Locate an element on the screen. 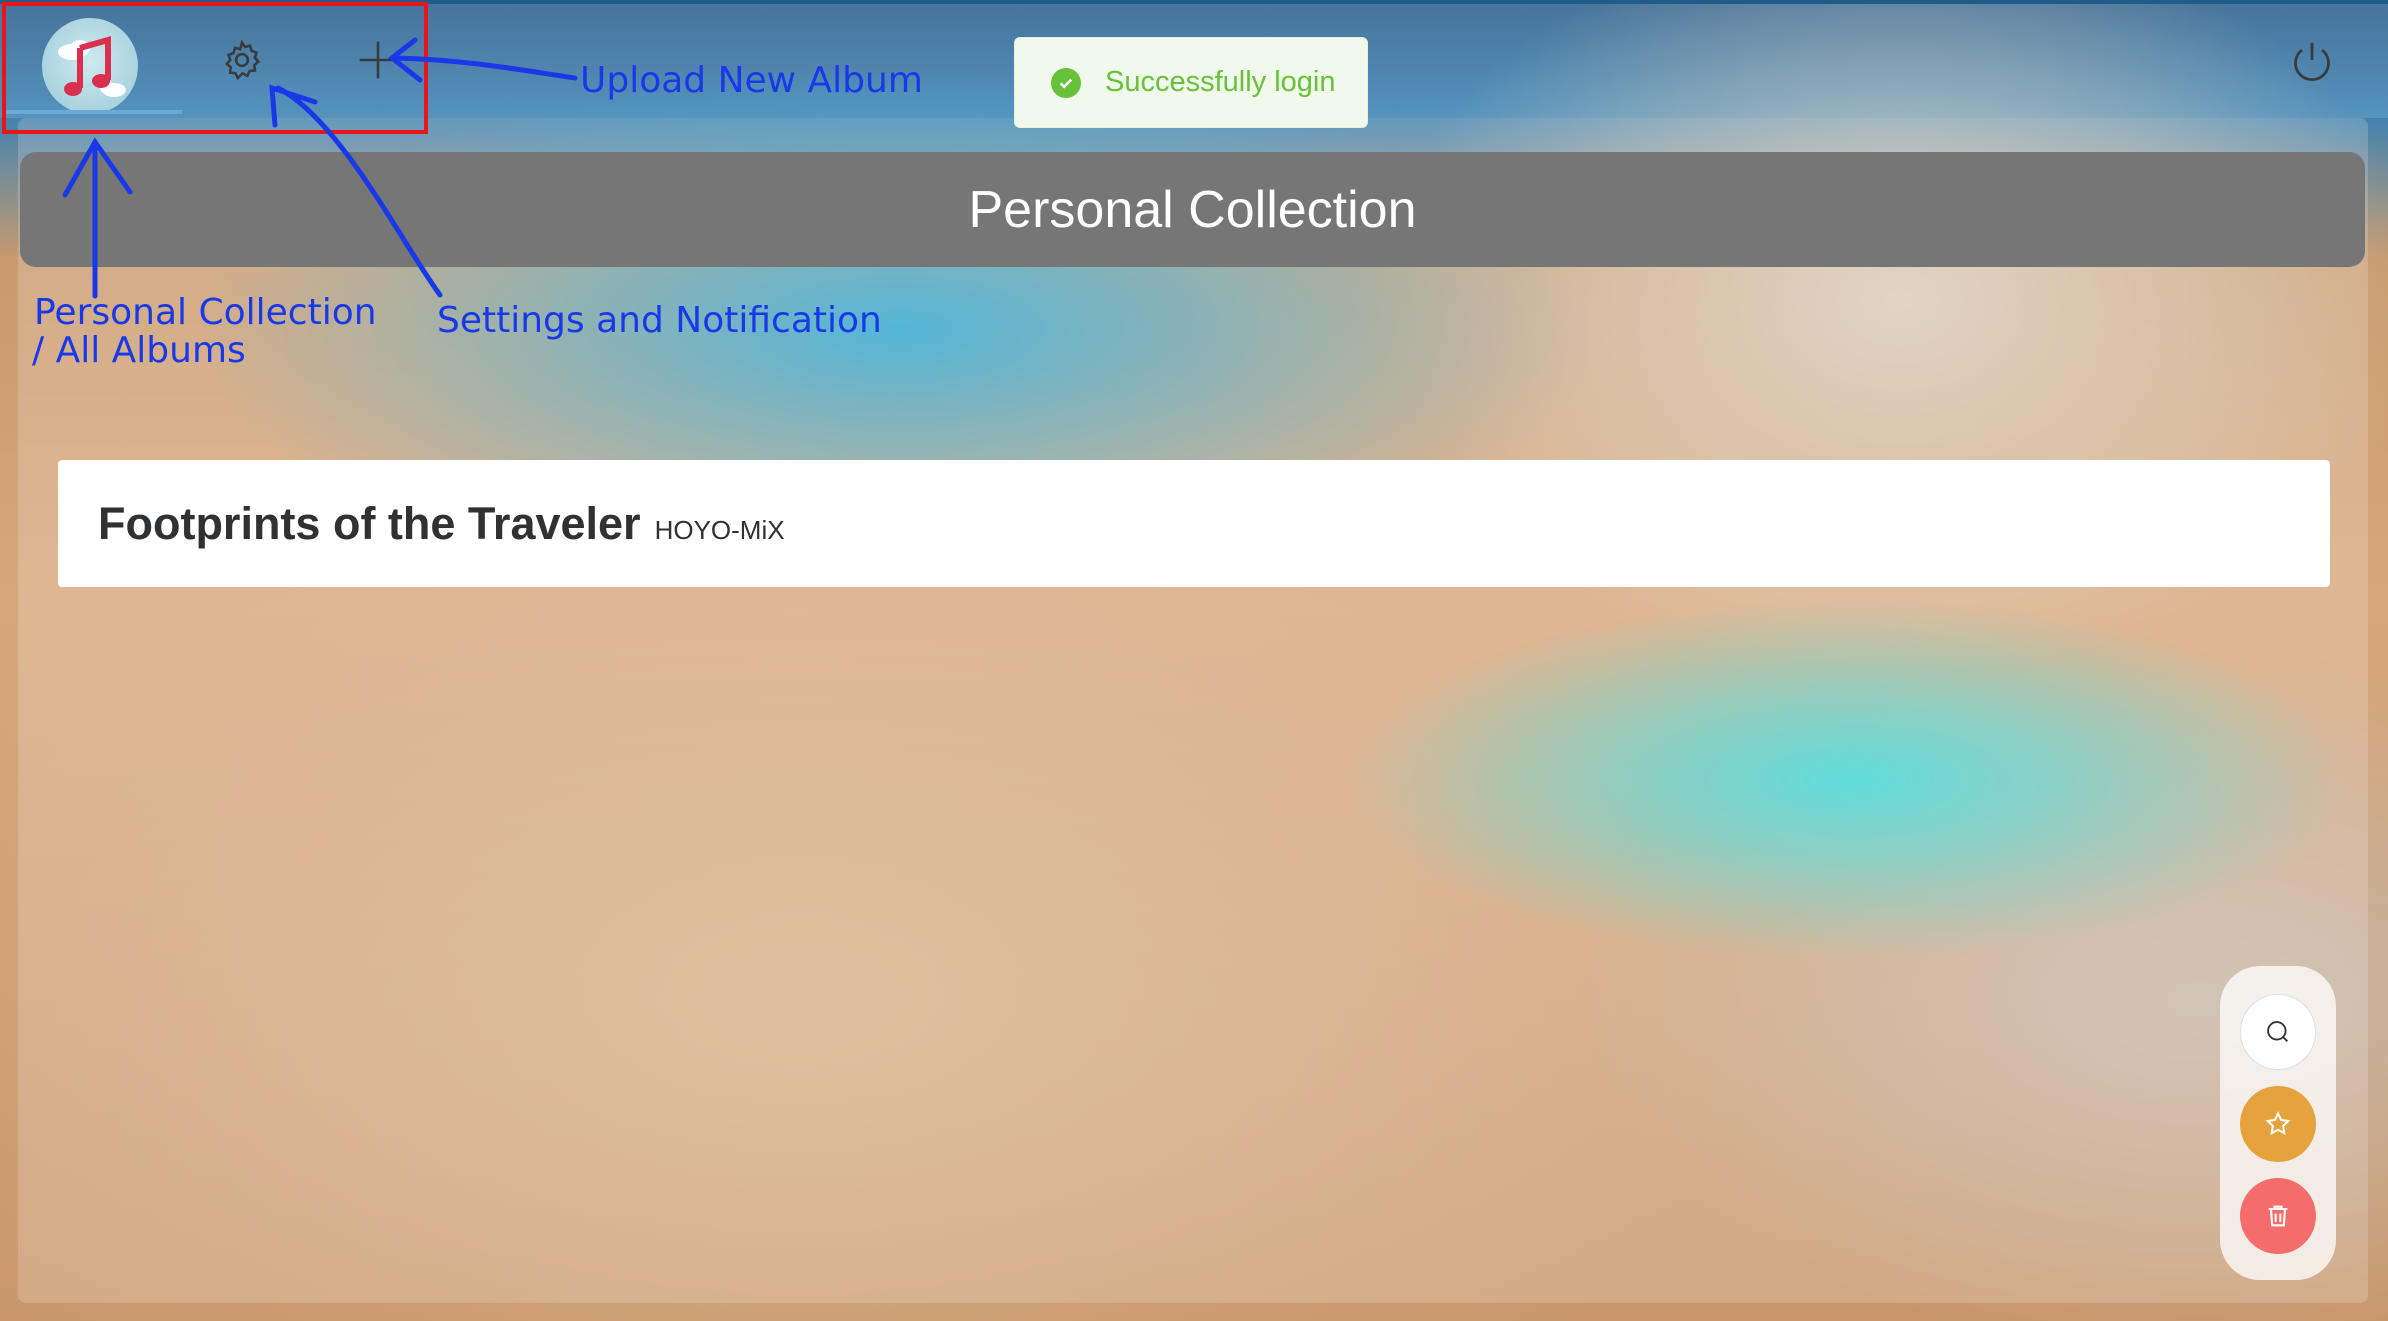 The image size is (2388, 1321). floating-action-panel is located at coordinates (2278, 1123).